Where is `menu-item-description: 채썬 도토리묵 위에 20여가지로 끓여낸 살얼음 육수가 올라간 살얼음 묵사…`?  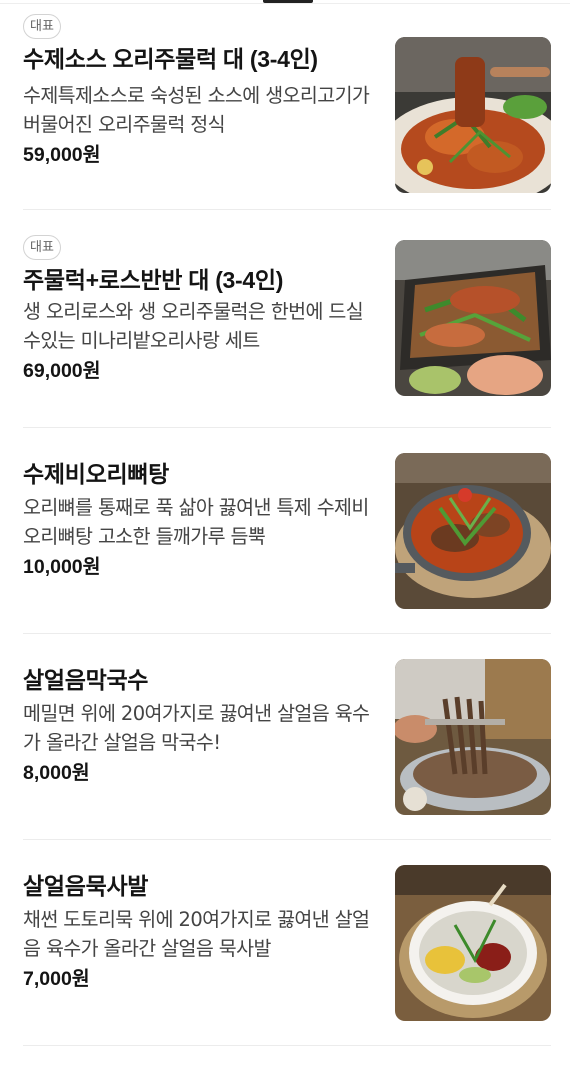 menu-item-description: 채썬 도토리묵 위에 20여가지로 끓여낸 살얼음 육수가 올라간 살얼음 묵사… is located at coordinates (196, 934).